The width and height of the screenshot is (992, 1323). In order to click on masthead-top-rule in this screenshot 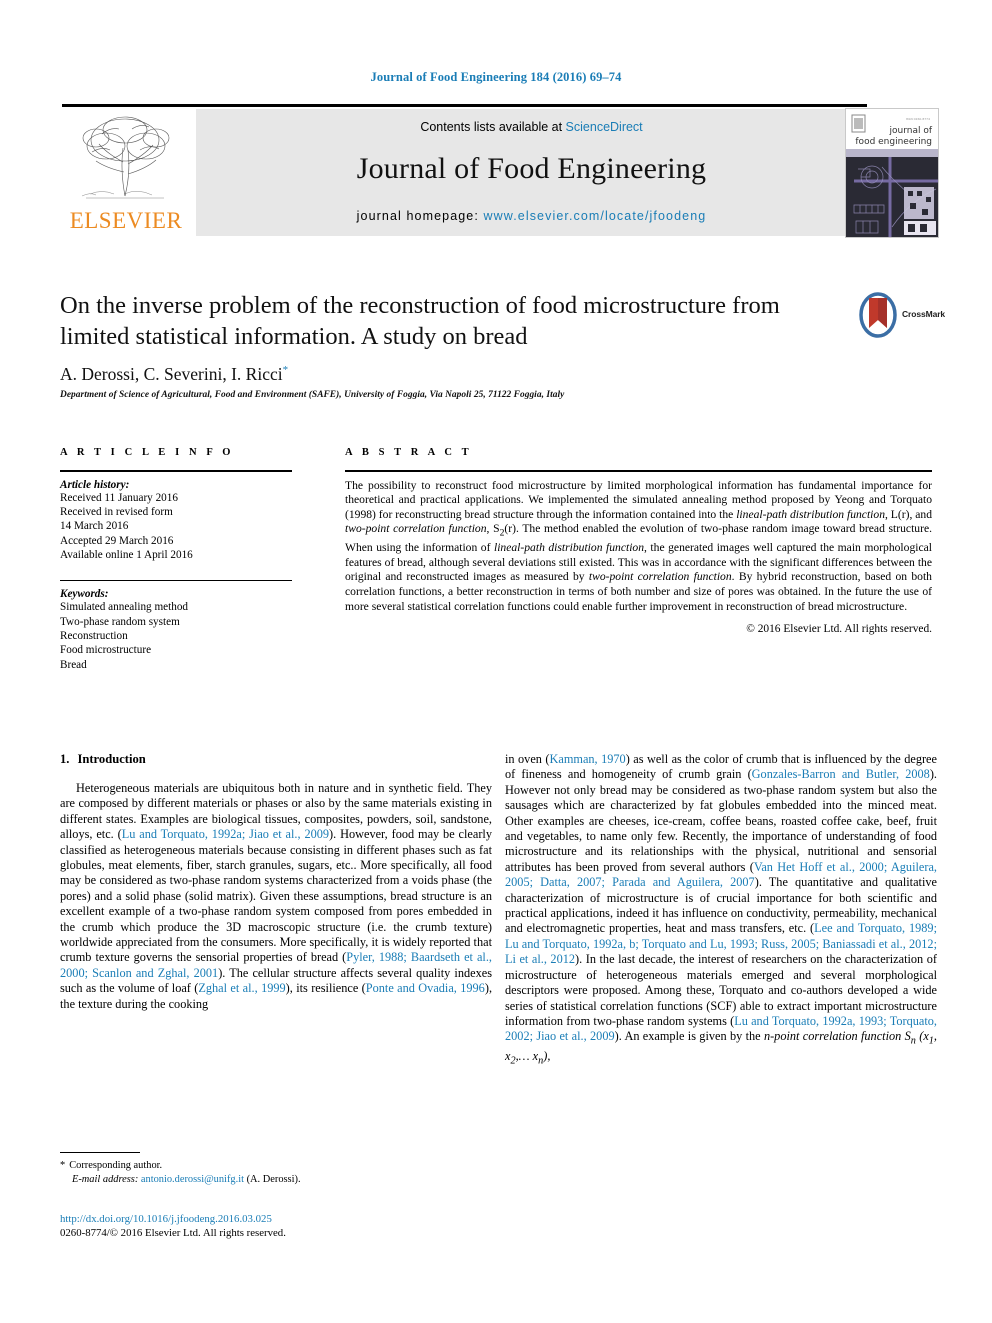, I will do `click(464, 105)`.